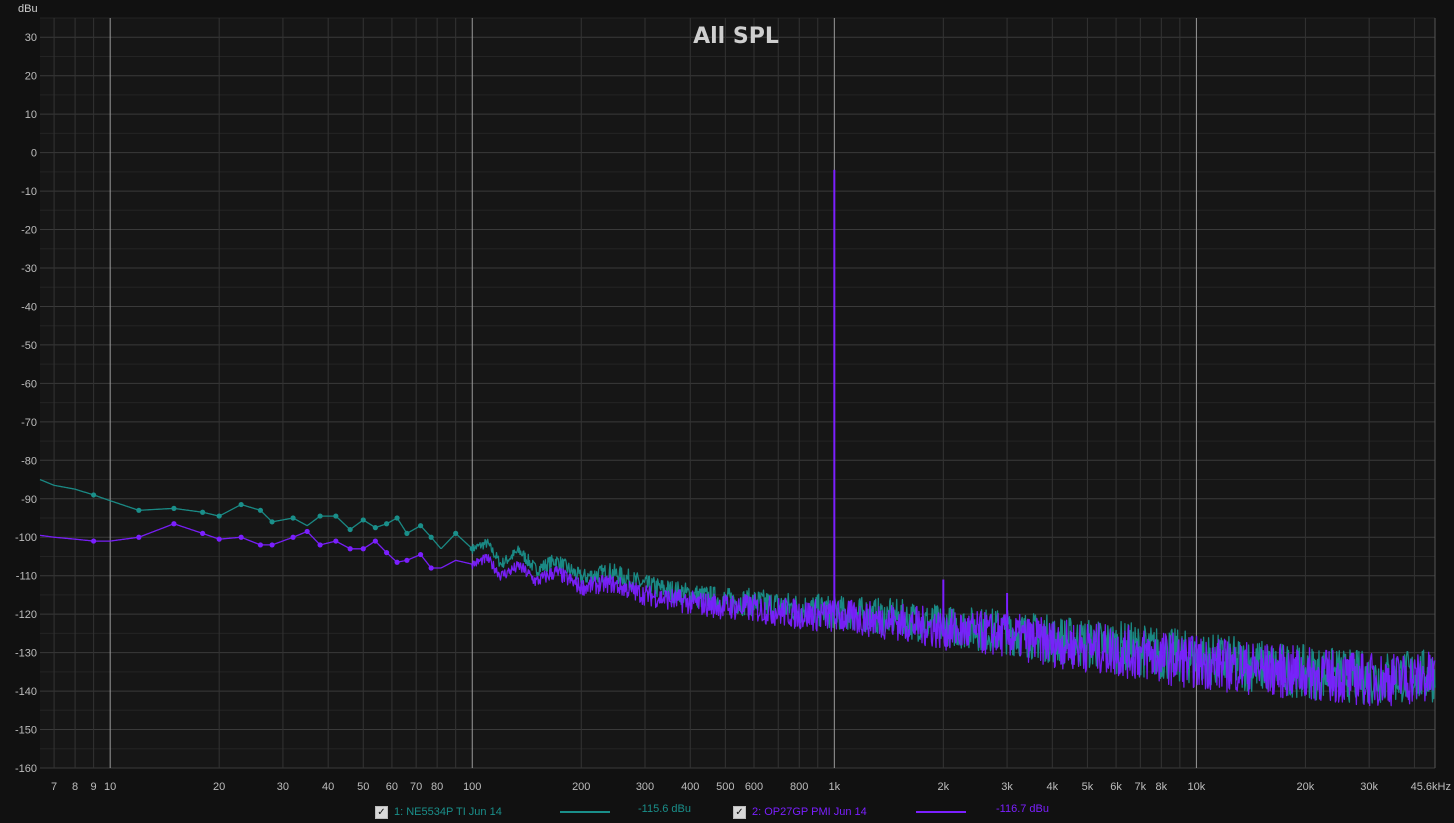 The width and height of the screenshot is (1454, 823). I want to click on x-tick-label: 45.6kHz, so click(1431, 787).